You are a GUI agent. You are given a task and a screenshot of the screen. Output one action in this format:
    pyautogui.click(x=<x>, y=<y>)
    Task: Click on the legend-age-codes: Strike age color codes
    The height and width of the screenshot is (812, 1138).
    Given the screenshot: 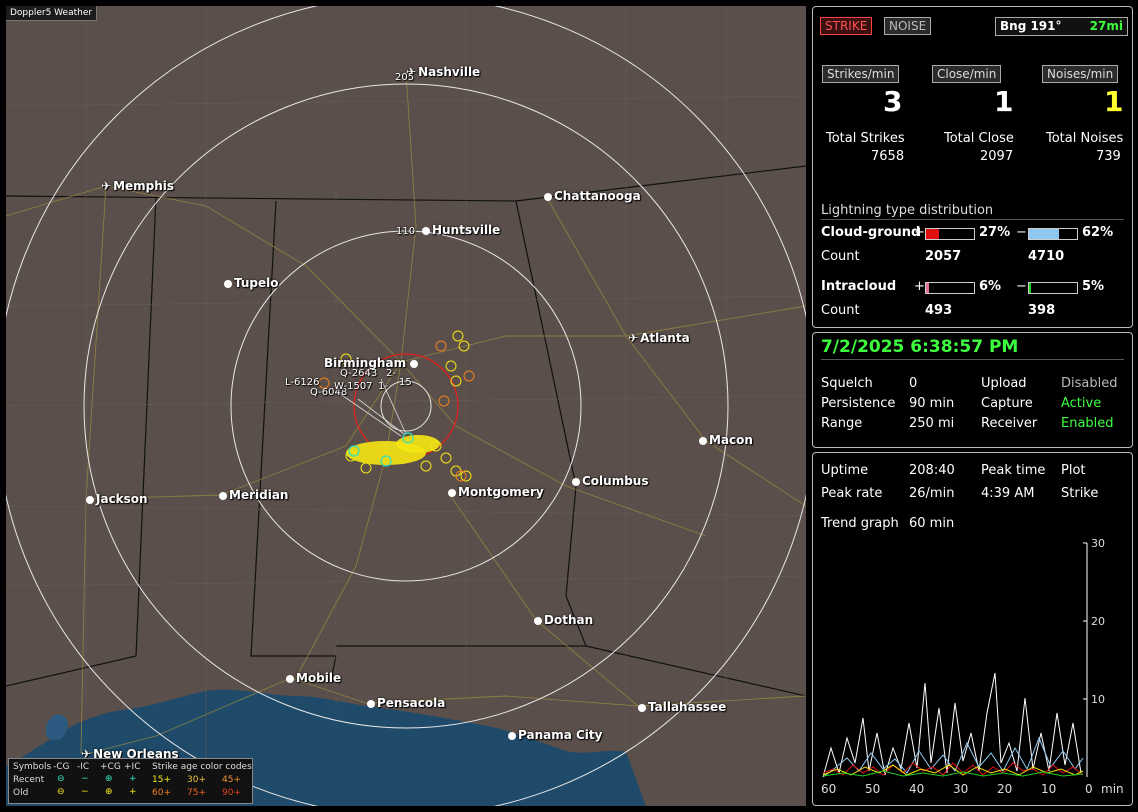 What is the action you would take?
    pyautogui.click(x=202, y=767)
    